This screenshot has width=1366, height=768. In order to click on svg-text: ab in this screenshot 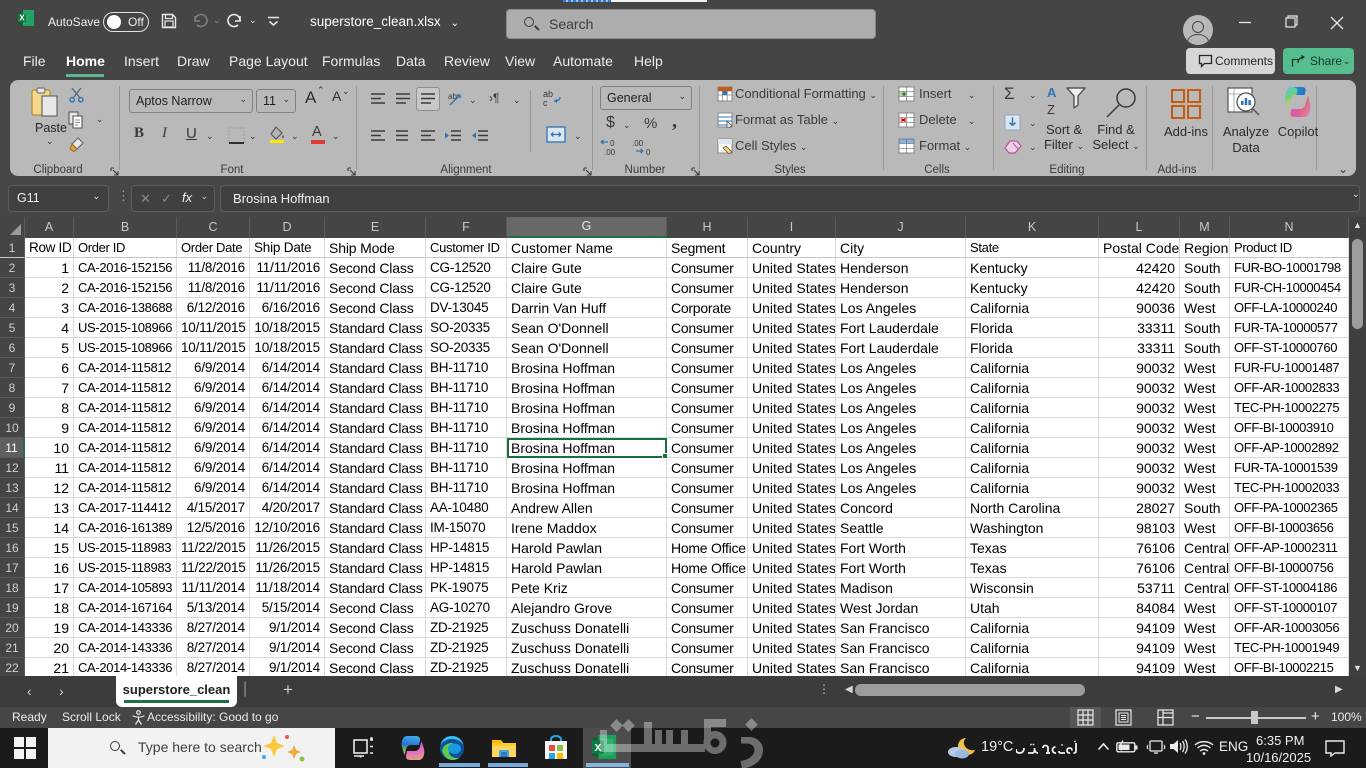, I will do `click(452, 96)`.